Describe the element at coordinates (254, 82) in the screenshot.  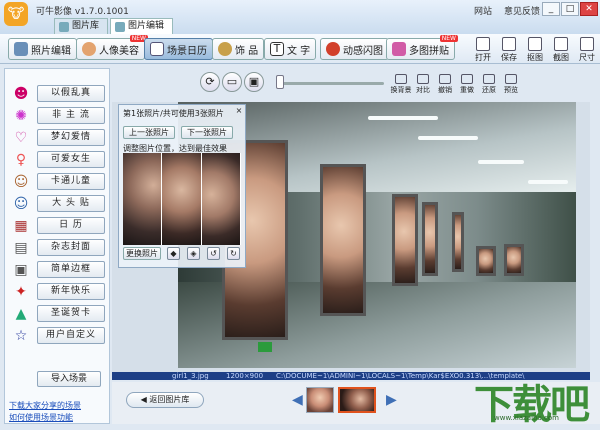
I see `actual-size-button: ▣` at that location.